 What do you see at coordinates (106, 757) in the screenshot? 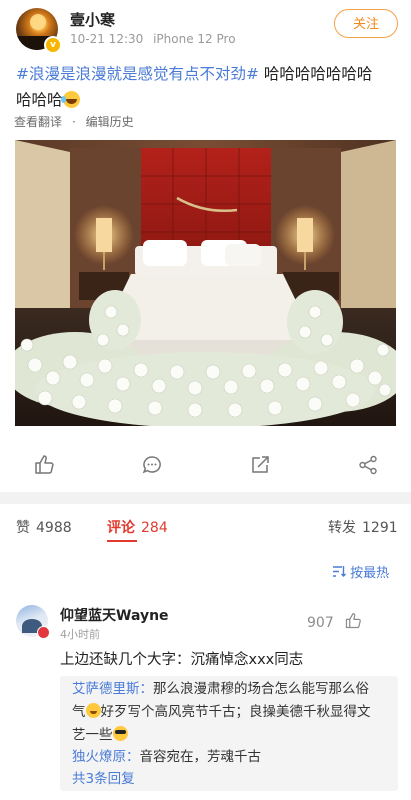
I see `reply-author: 独火燎原：` at bounding box center [106, 757].